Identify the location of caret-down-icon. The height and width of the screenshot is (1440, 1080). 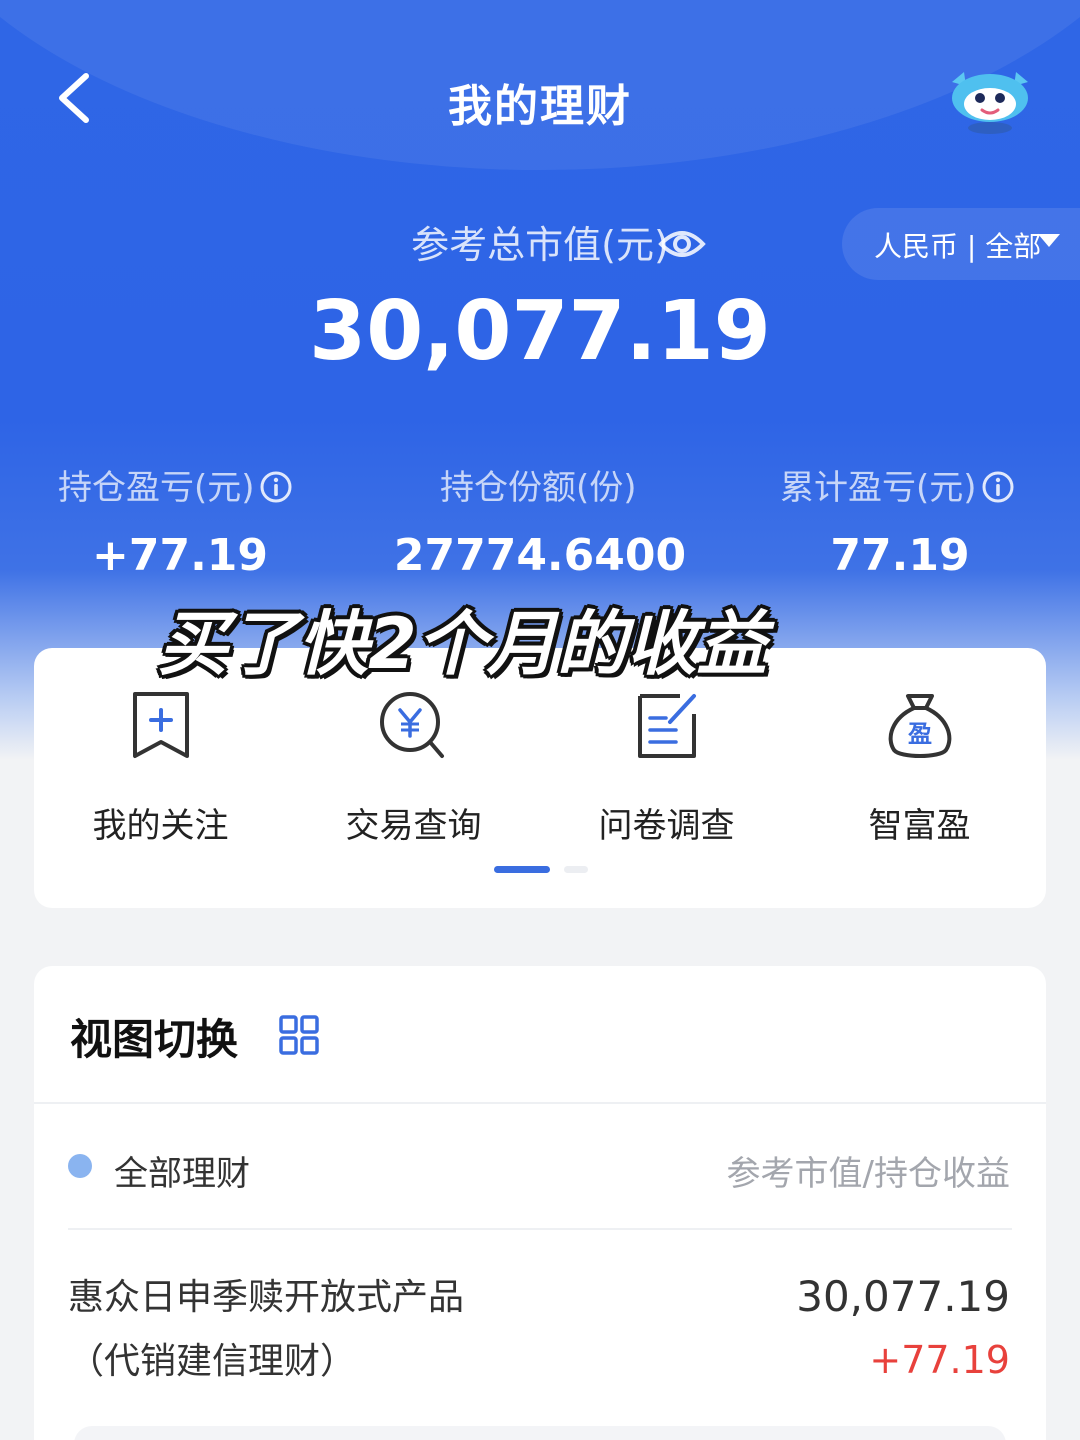
(1049, 240).